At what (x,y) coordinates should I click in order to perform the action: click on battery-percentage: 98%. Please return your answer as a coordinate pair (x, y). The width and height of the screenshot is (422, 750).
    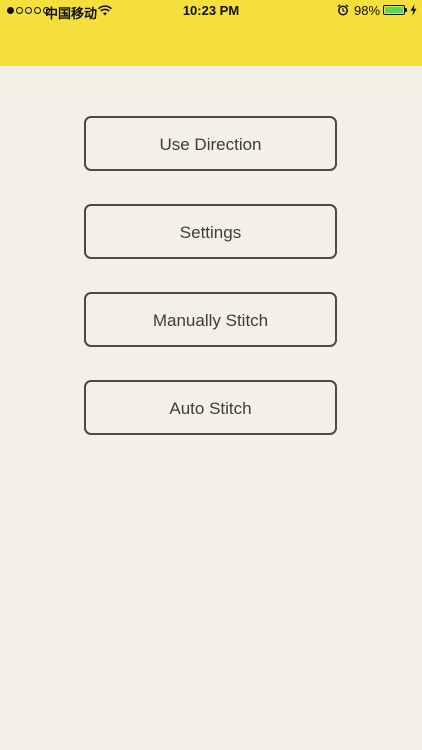
    Looking at the image, I should click on (367, 10).